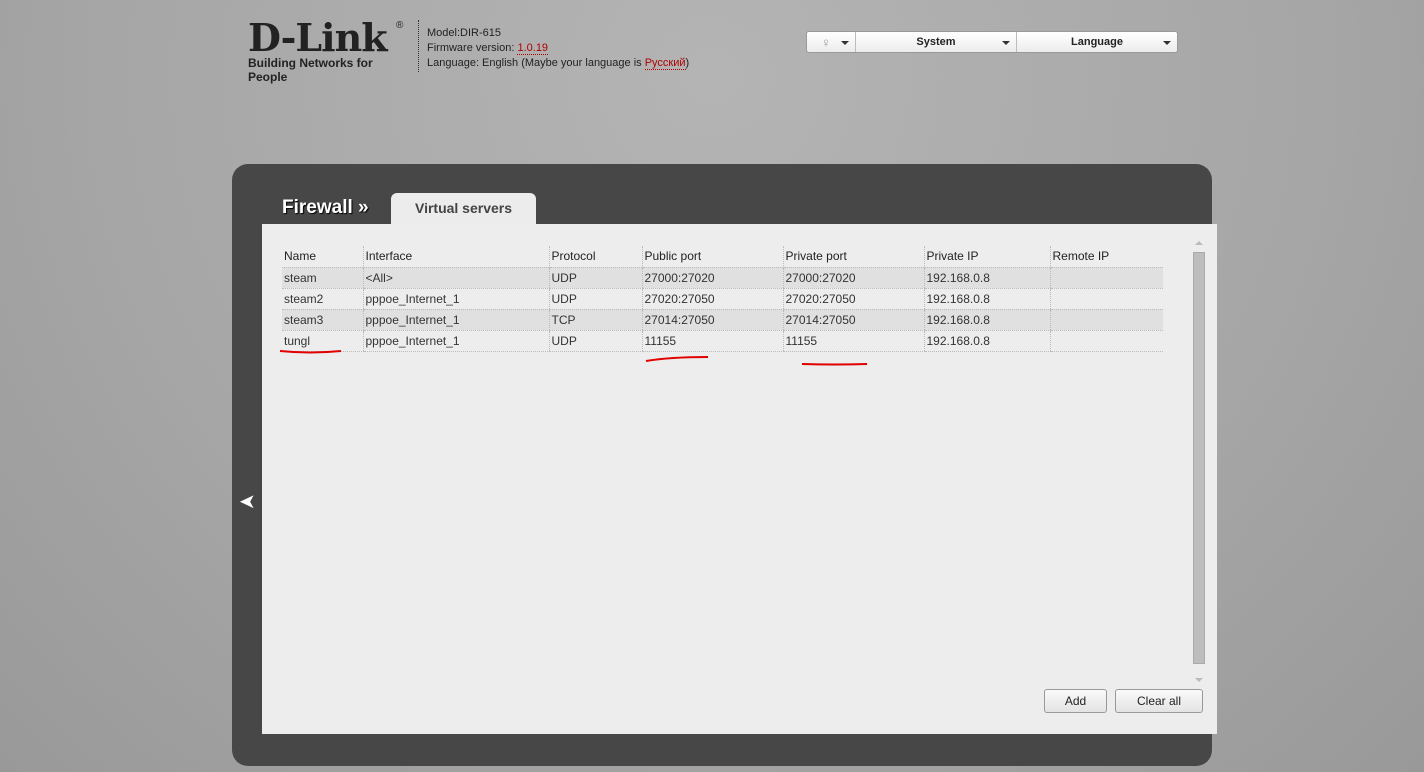 The height and width of the screenshot is (772, 1424). What do you see at coordinates (472, 48) in the screenshot?
I see `firmware-label: Firmware version:` at bounding box center [472, 48].